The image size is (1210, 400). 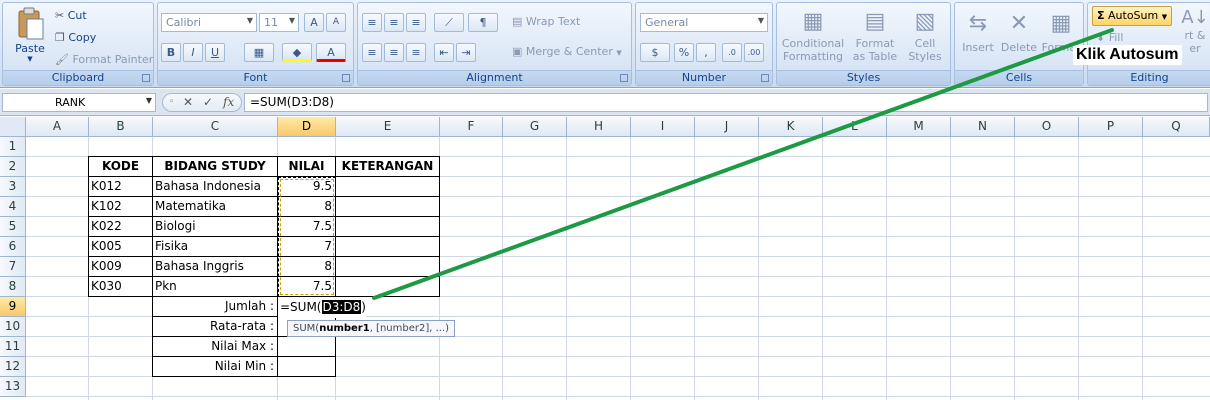 I want to click on cell-kode: K030, so click(x=120, y=286).